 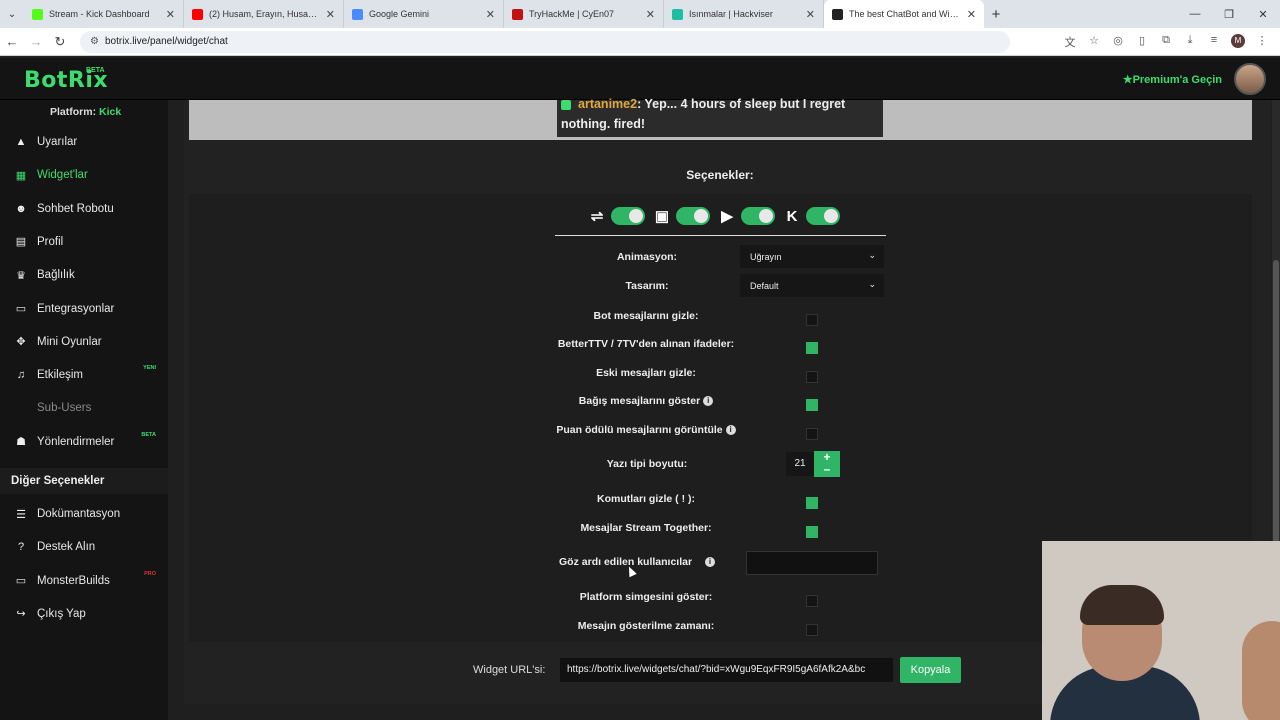 I want to click on clipboard-icon: ▯, so click(x=1142, y=42).